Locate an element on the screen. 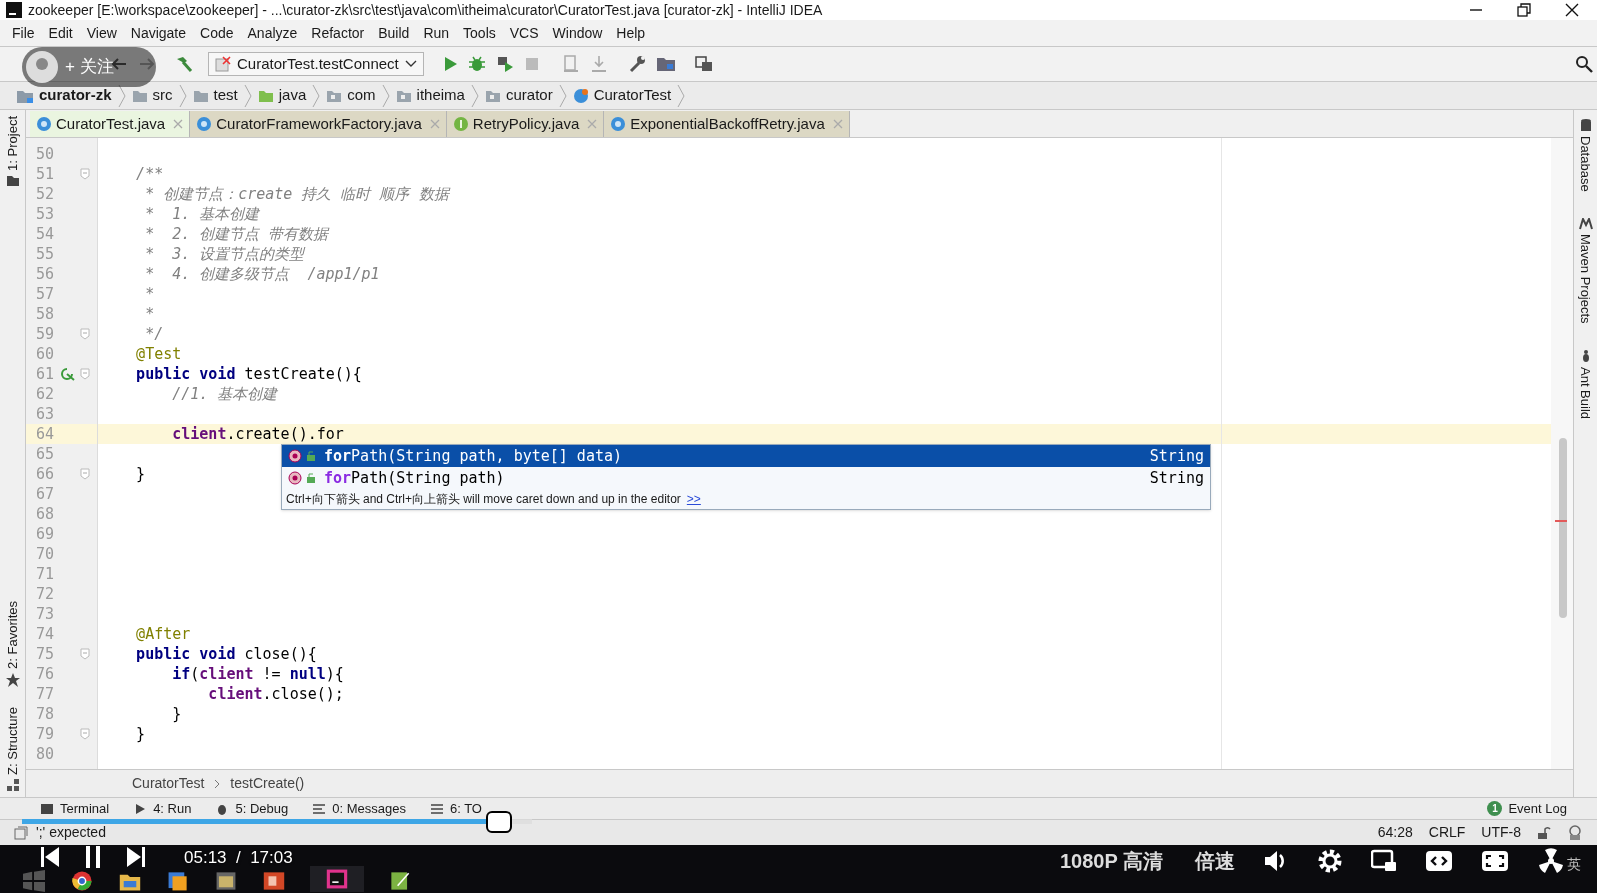 The width and height of the screenshot is (1597, 893). more-link: >> is located at coordinates (693, 499).